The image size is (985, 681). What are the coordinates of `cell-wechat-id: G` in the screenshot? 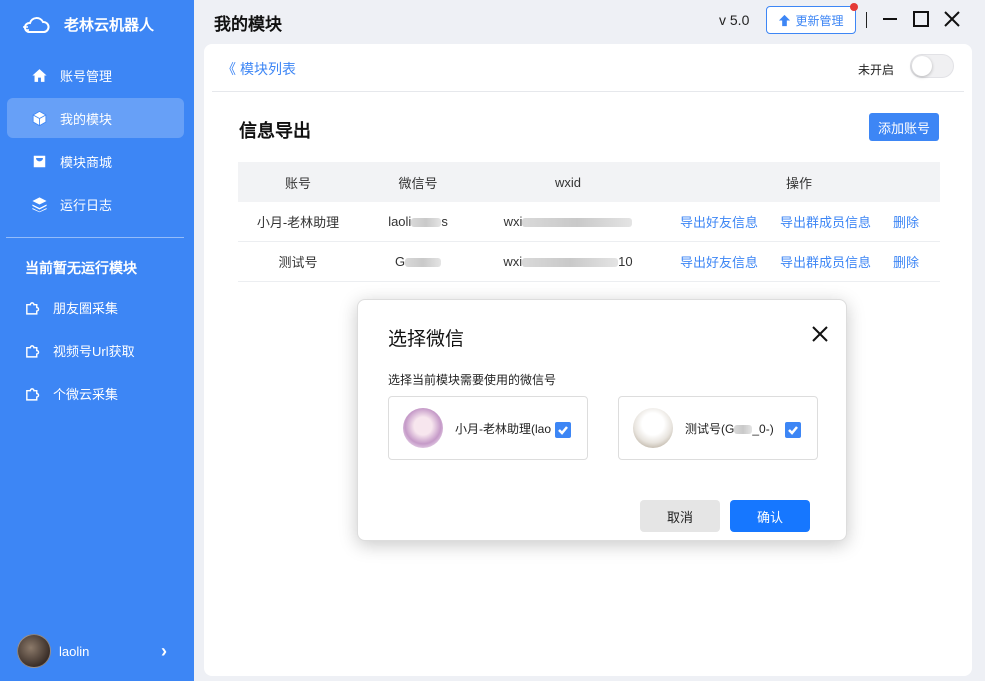 It's located at (418, 261).